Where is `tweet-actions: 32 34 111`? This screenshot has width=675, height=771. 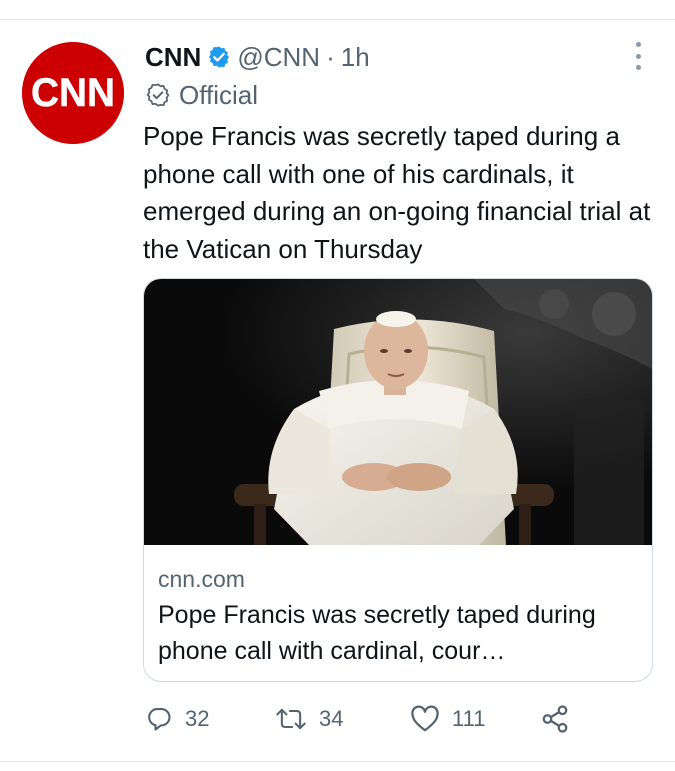
tweet-actions: 32 34 111 is located at coordinates (380, 719).